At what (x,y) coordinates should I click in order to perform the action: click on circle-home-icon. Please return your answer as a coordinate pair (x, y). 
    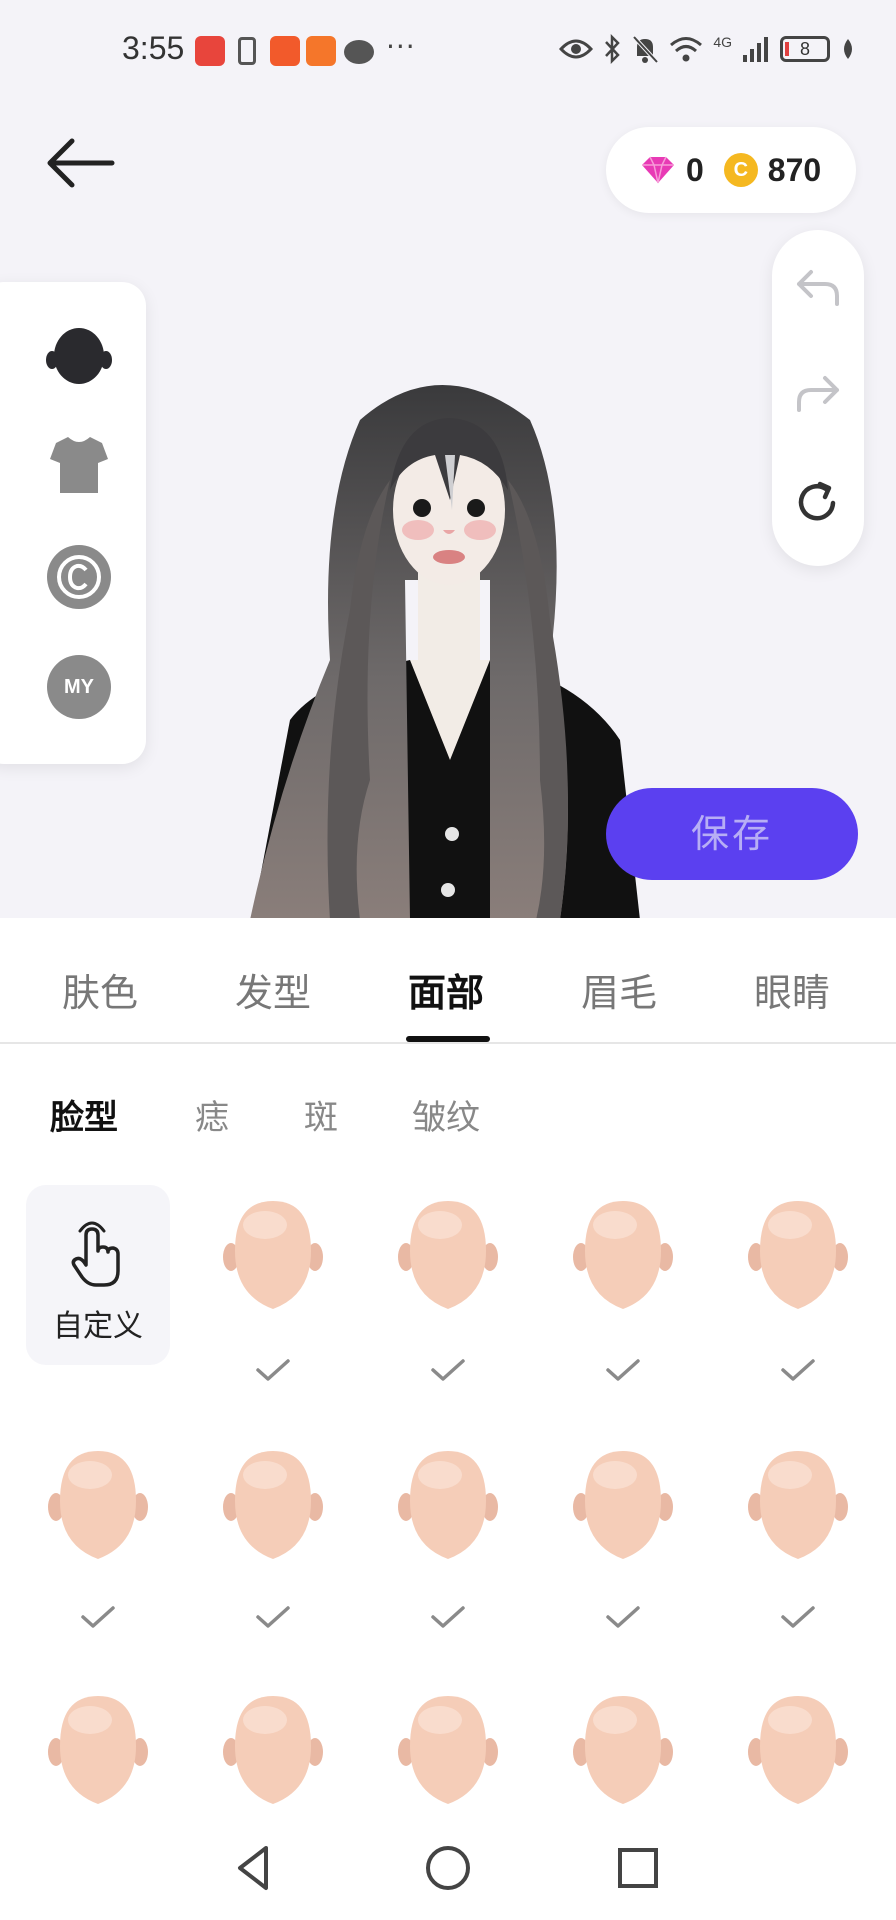
    Looking at the image, I should click on (448, 1868).